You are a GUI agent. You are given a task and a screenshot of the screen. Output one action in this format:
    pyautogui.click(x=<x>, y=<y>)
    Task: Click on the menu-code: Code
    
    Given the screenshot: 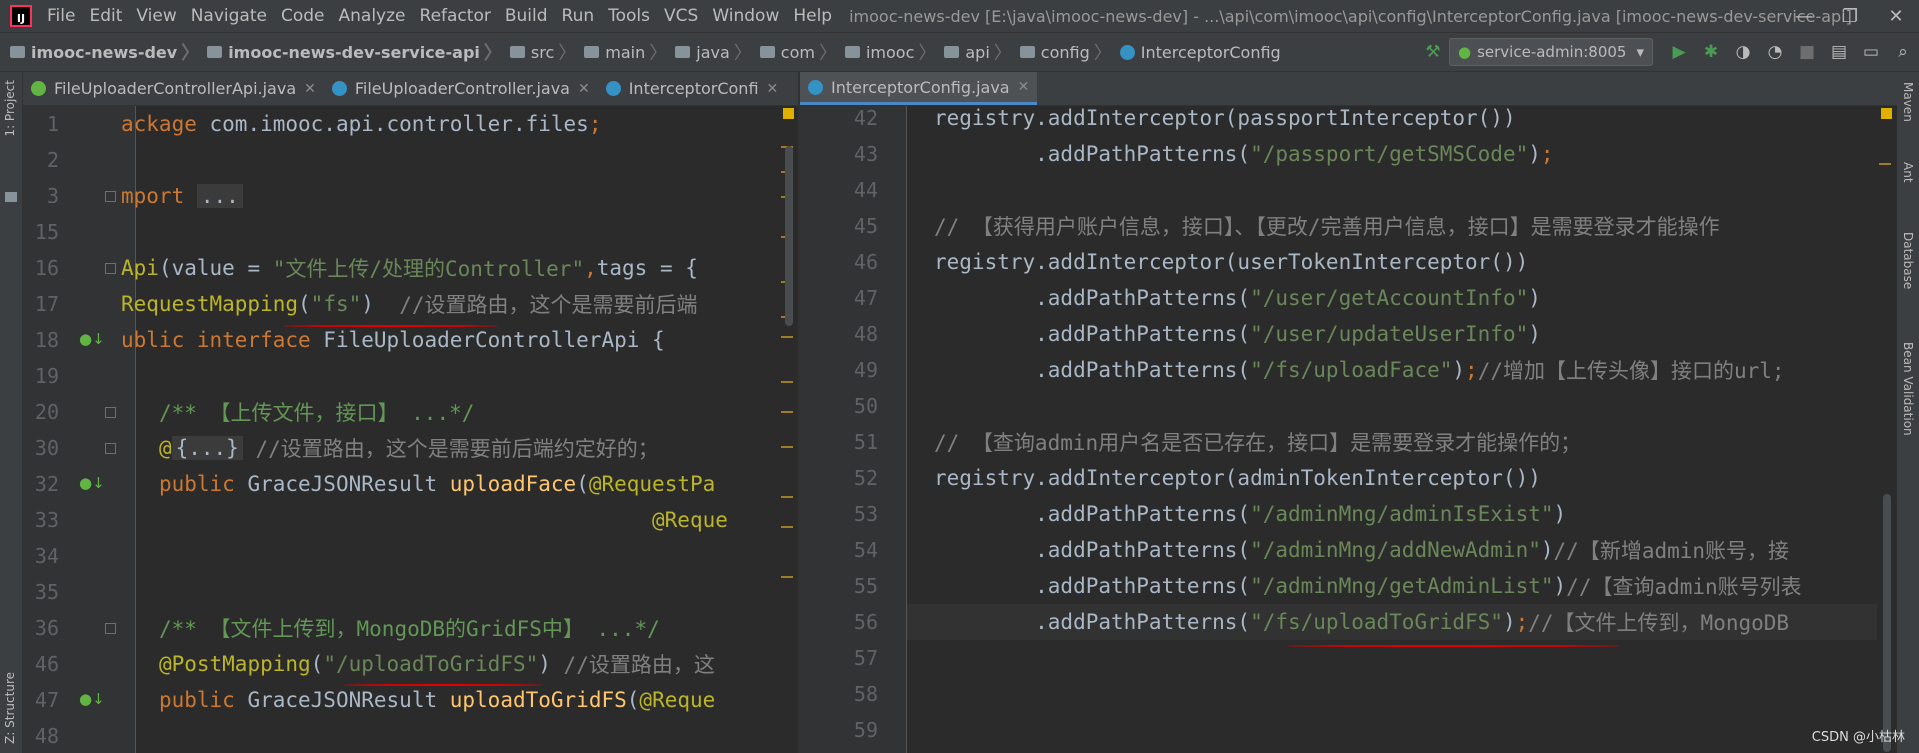 What is the action you would take?
    pyautogui.click(x=303, y=16)
    